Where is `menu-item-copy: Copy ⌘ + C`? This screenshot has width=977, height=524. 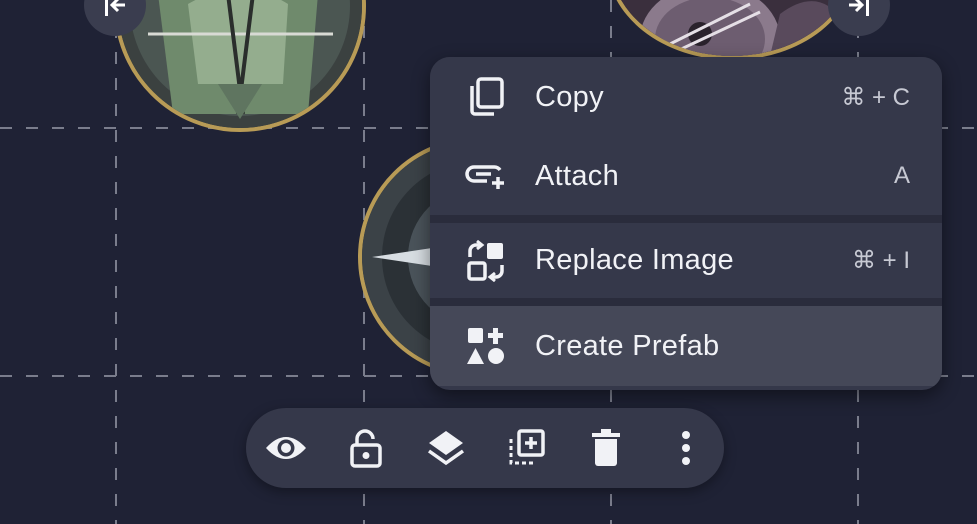 menu-item-copy: Copy ⌘ + C is located at coordinates (686, 97).